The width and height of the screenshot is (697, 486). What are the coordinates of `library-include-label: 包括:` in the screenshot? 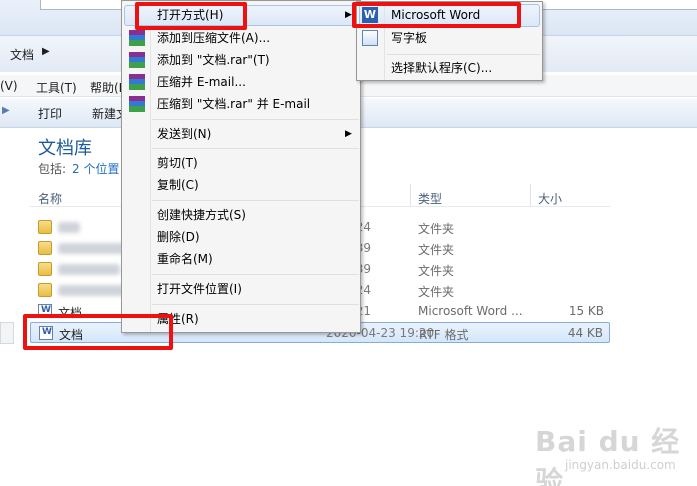 It's located at (52, 169).